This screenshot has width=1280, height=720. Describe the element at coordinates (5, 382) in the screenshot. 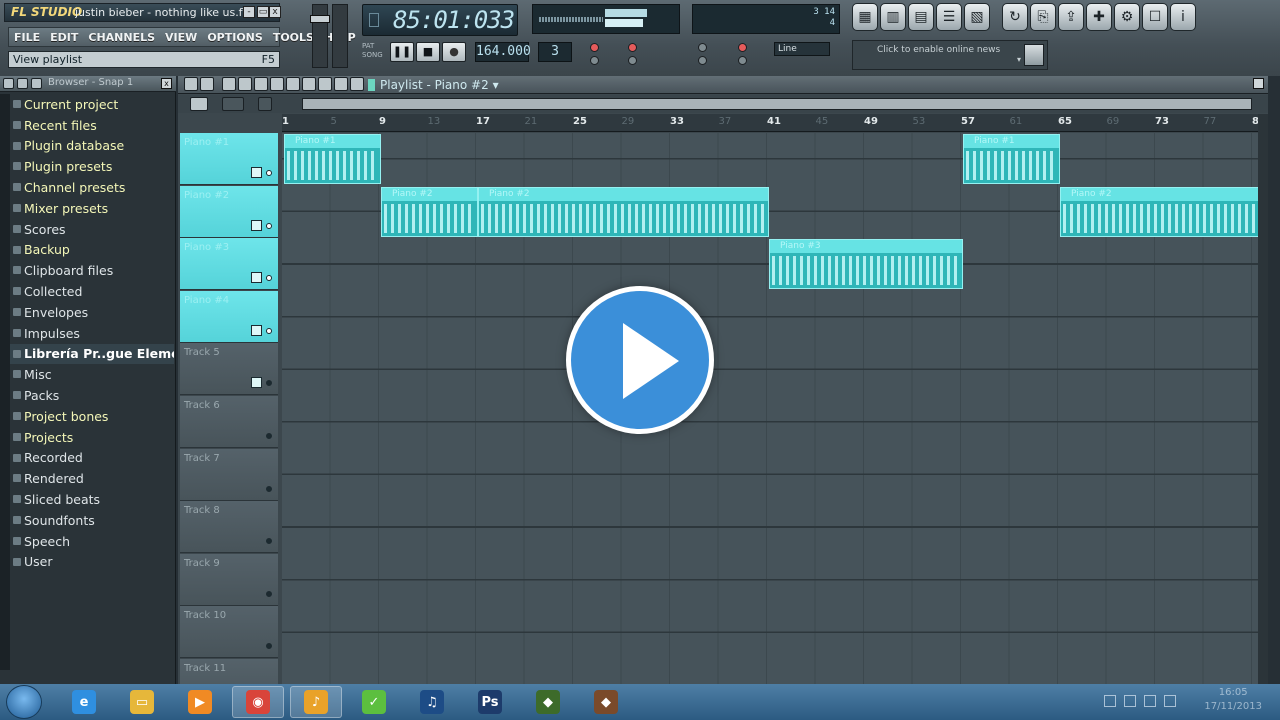

I see `browser-scrollbar` at that location.